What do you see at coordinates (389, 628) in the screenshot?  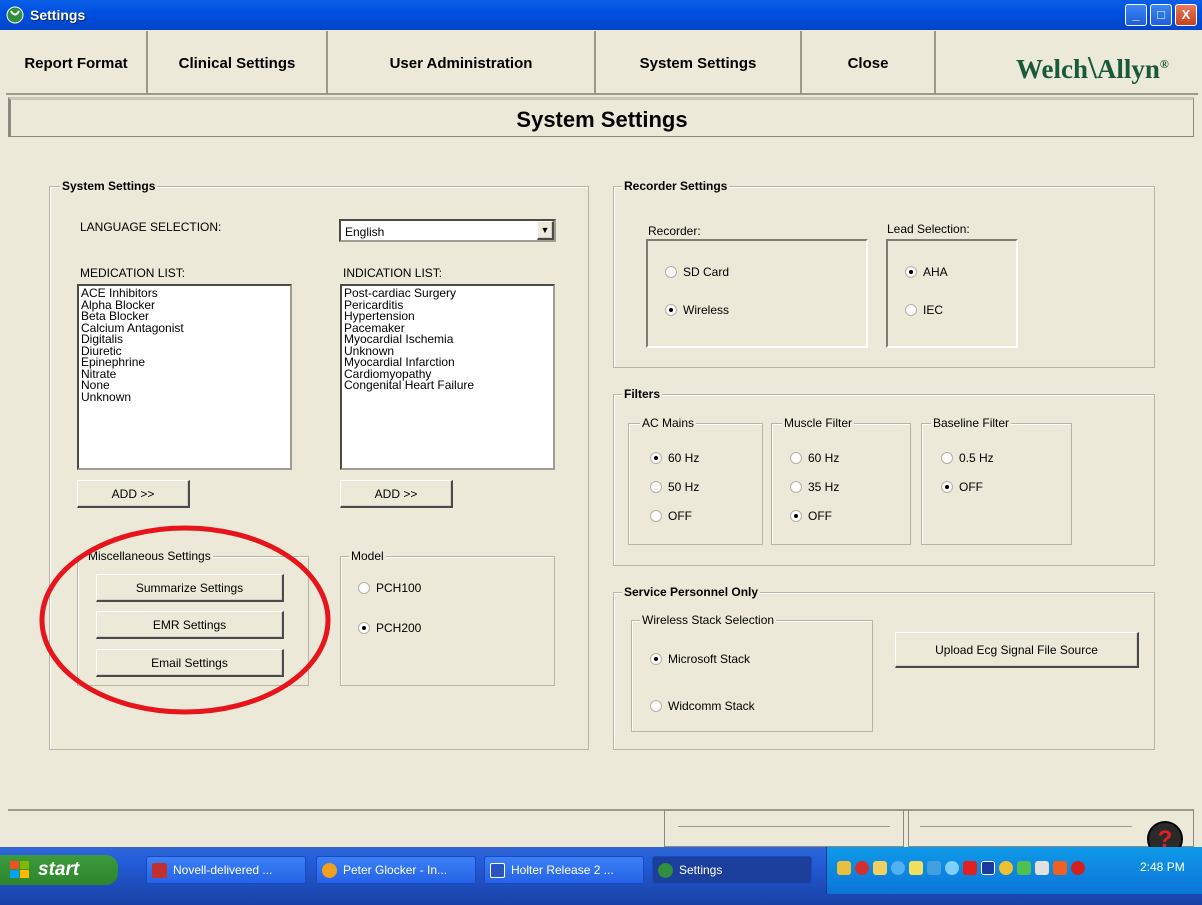 I see `model-radio-pch200: PCH200` at bounding box center [389, 628].